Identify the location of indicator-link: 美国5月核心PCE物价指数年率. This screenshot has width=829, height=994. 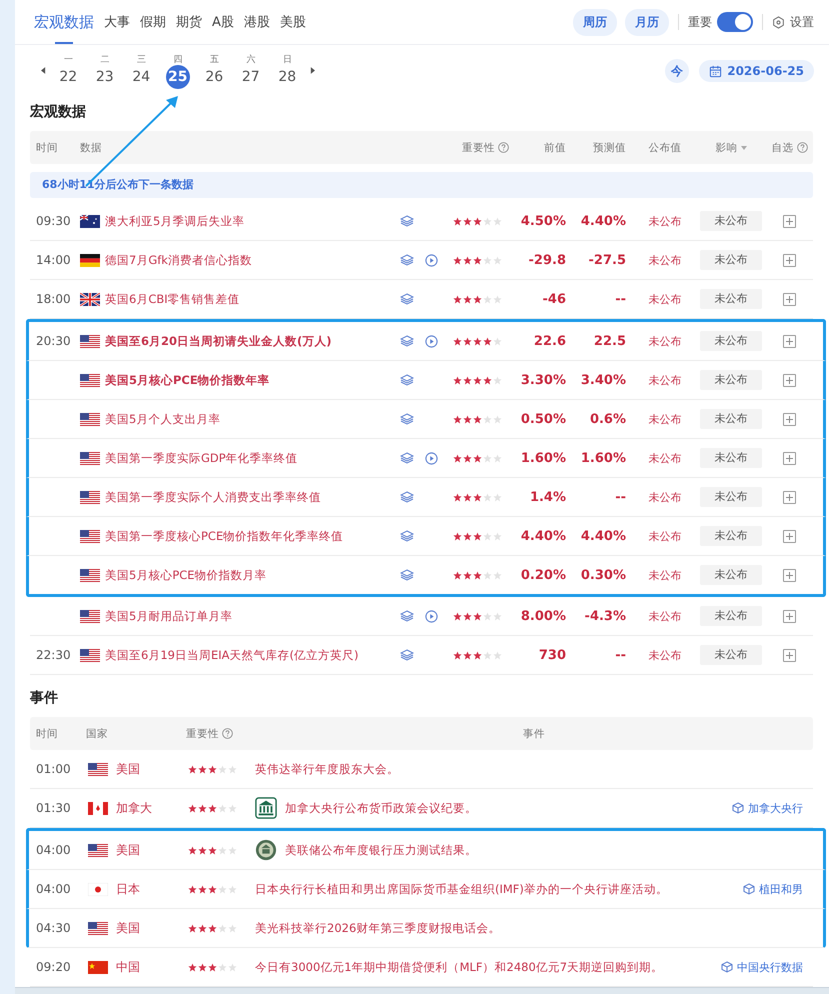
(187, 380).